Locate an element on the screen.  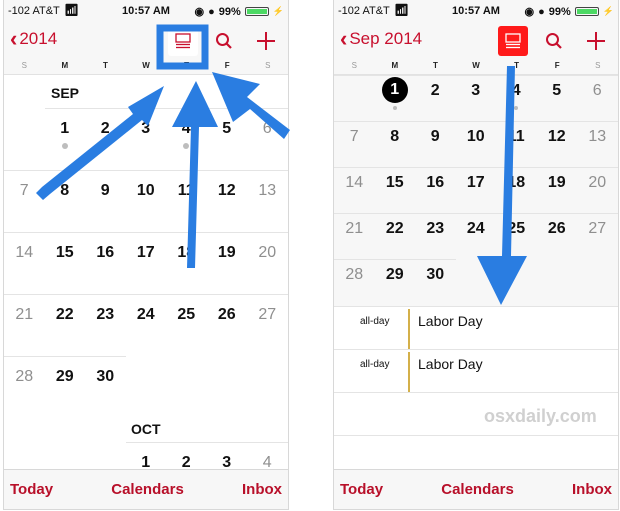
alarm-icon: ● is located at coordinates (541, 11).